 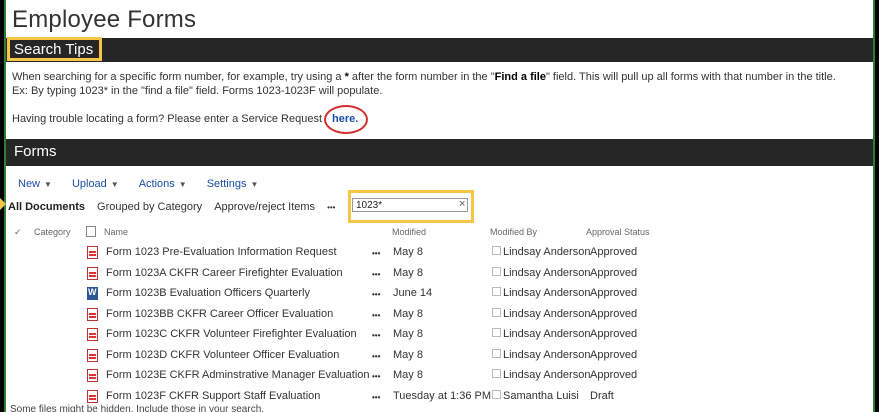 I want to click on page-title: Employee Forms, so click(x=104, y=19).